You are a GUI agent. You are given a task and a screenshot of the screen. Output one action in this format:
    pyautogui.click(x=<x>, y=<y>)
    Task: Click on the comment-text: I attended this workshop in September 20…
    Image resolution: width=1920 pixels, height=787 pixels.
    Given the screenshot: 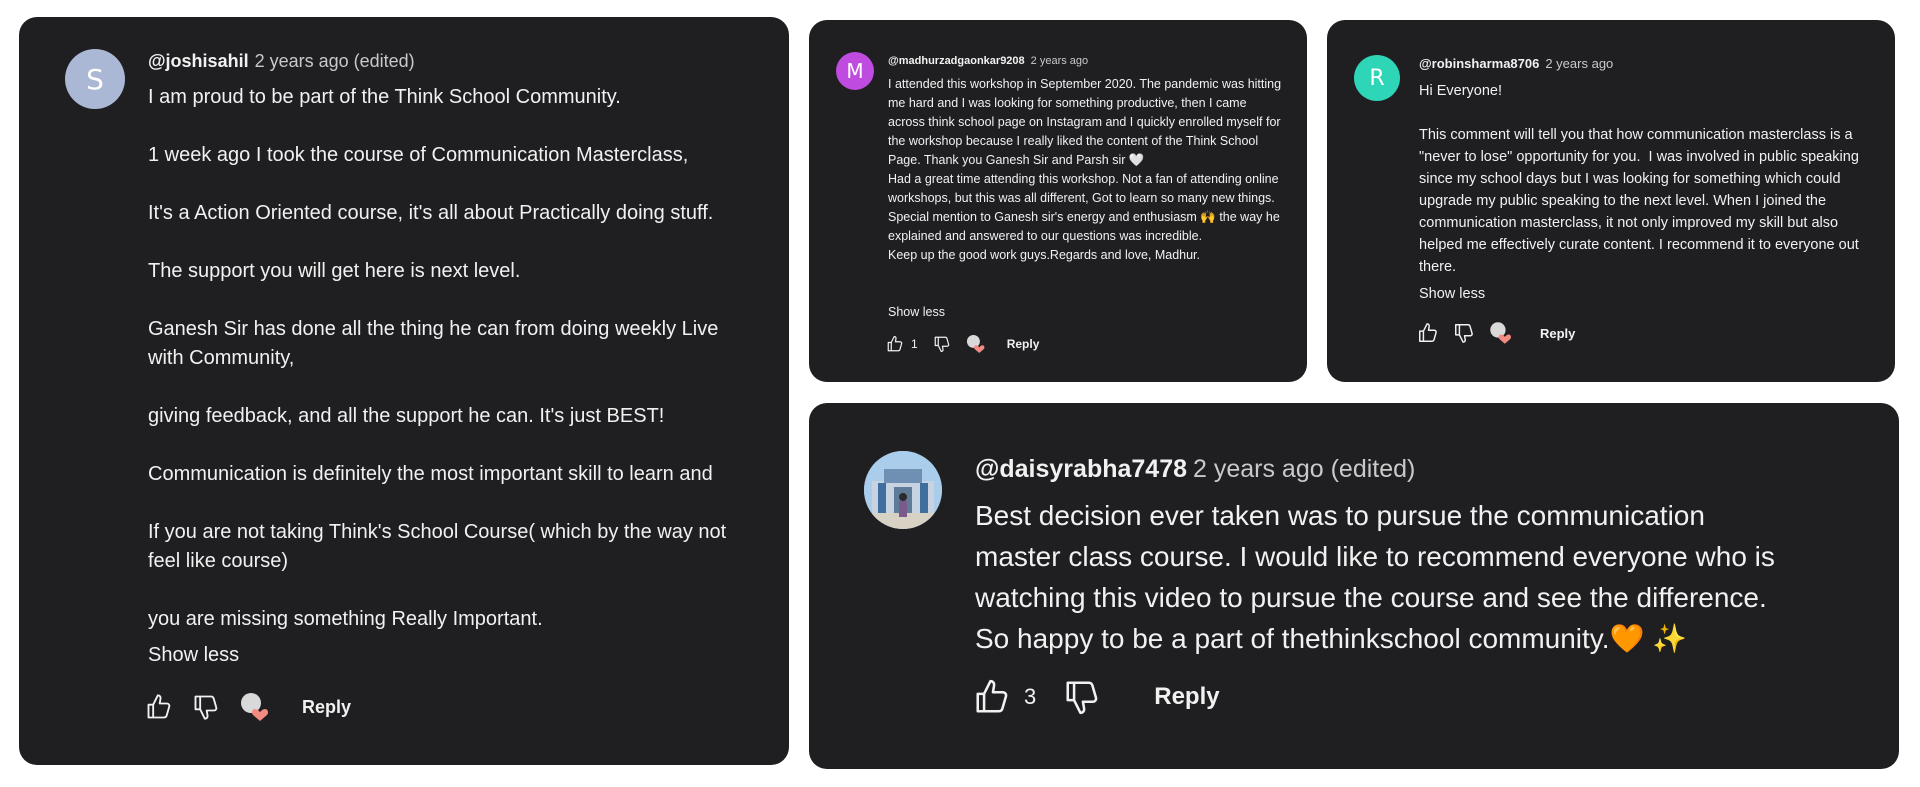 What is the action you would take?
    pyautogui.click(x=1085, y=169)
    